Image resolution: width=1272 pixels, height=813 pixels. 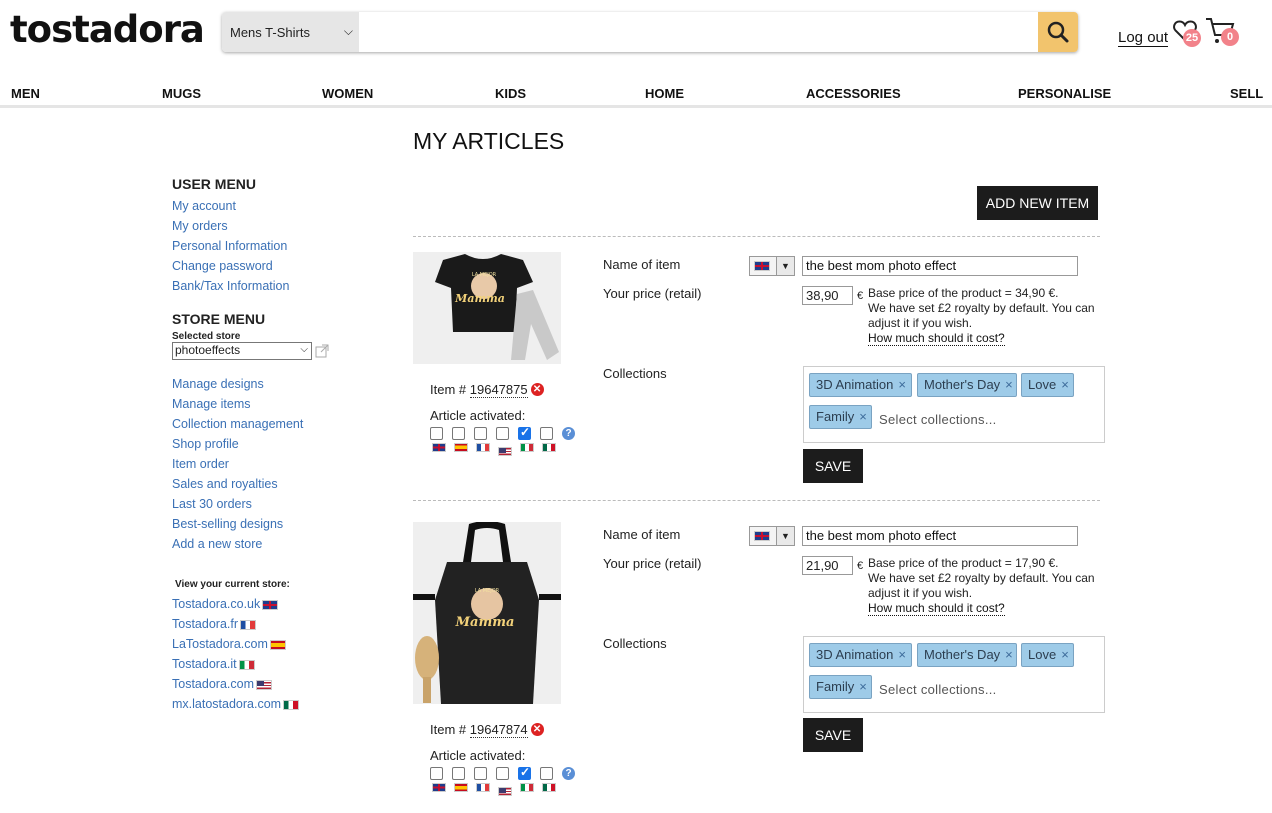 I want to click on store-link-fr: Tostadora.fr, so click(x=272, y=624).